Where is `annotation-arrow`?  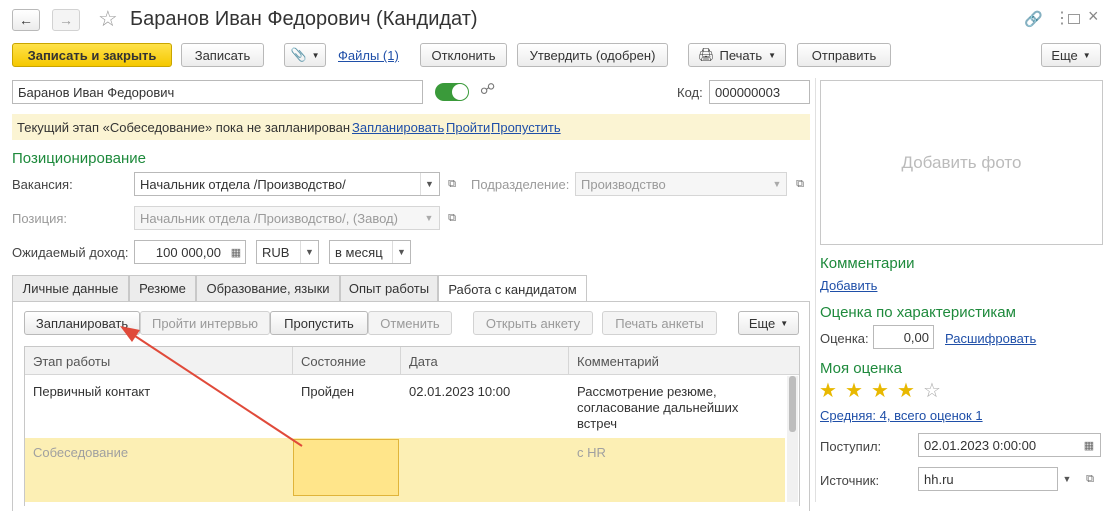 annotation-arrow is located at coordinates (211, 386).